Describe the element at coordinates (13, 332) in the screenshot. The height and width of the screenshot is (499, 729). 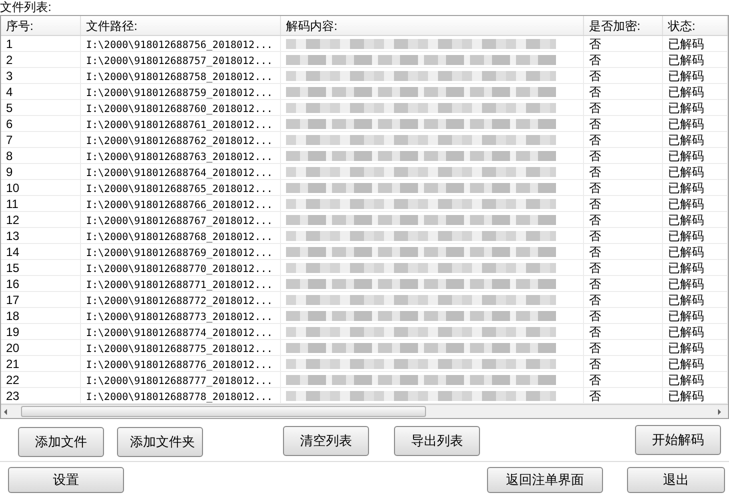
I see `table-cell: 19` at that location.